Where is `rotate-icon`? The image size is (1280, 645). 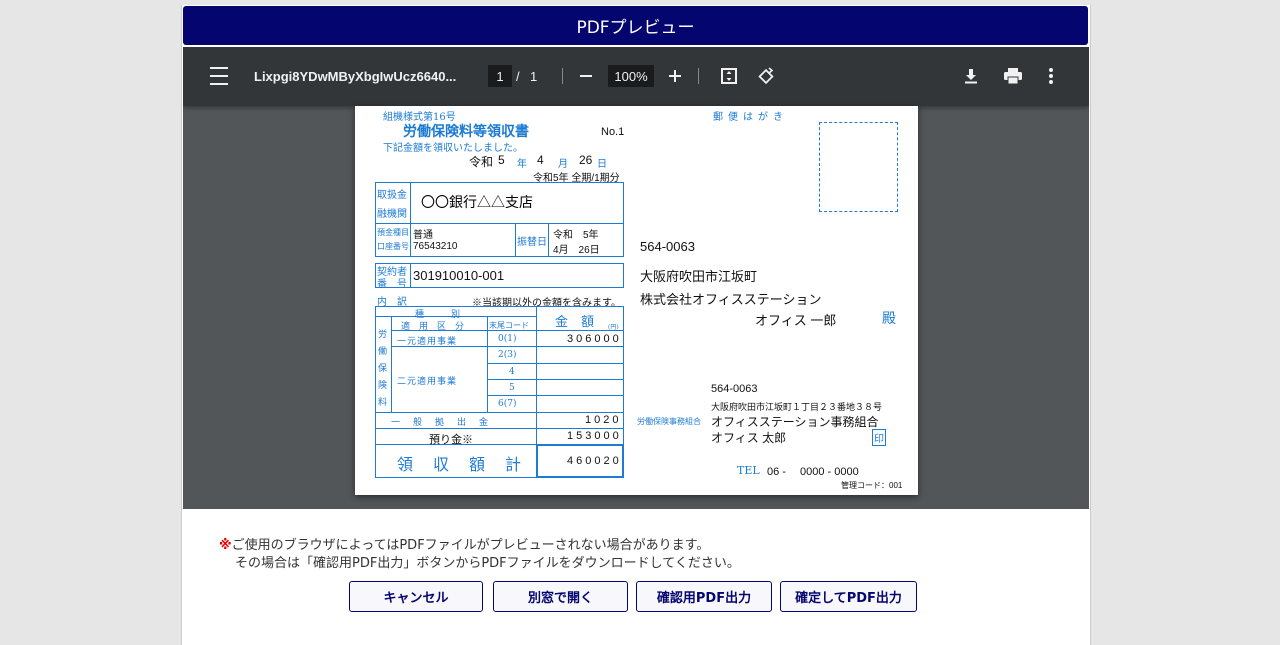
rotate-icon is located at coordinates (766, 76).